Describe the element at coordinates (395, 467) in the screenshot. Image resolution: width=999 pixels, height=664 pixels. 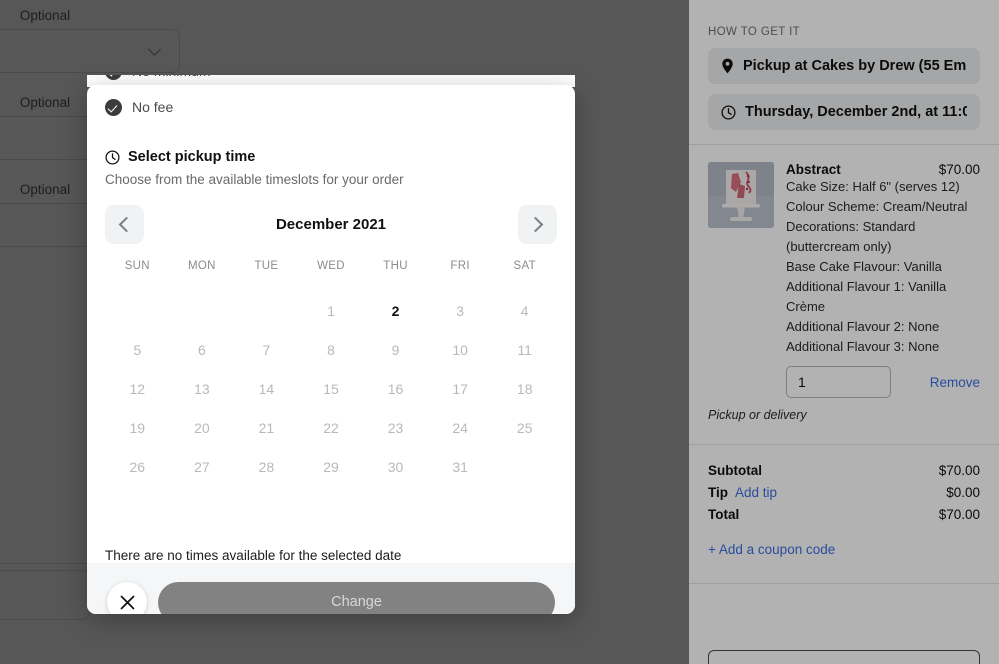
I see `calendar-day: 30` at that location.